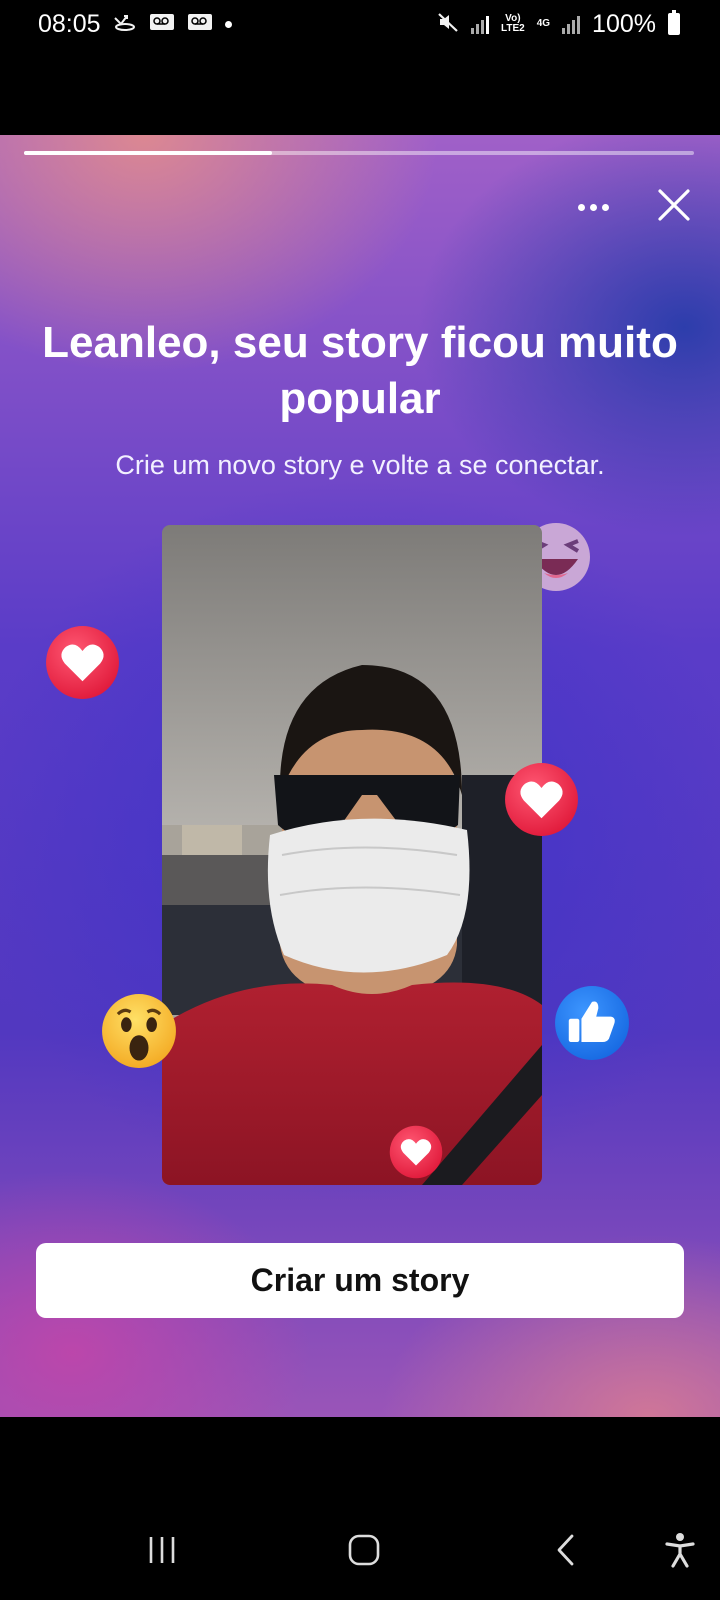 The image size is (720, 1600). I want to click on status-time: 08:05, so click(69, 23).